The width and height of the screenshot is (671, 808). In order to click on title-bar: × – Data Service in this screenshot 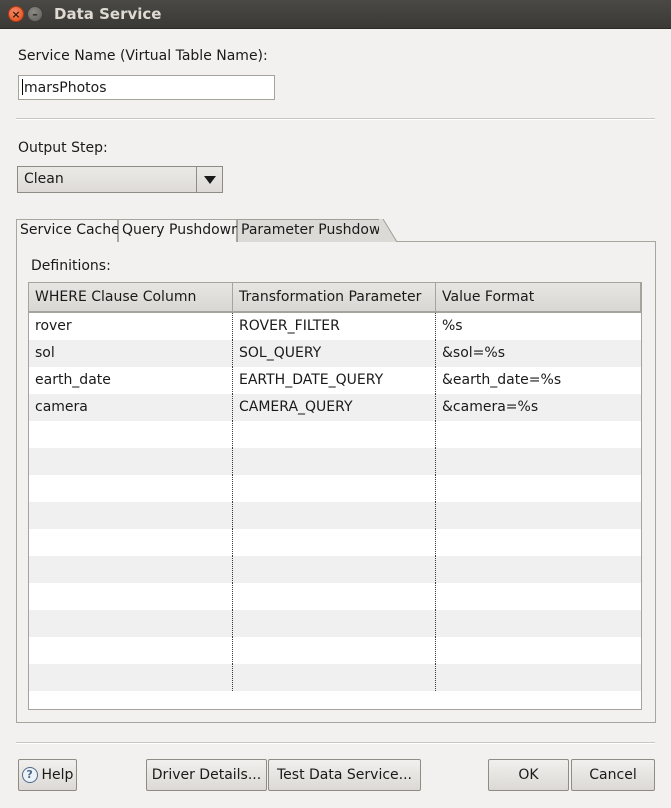, I will do `click(335, 14)`.